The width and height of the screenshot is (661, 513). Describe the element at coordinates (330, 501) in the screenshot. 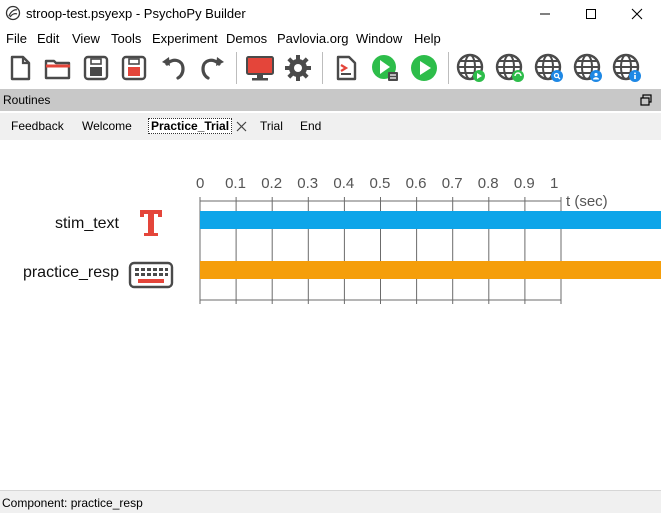

I see `status-bar: Component: practice_resp` at that location.